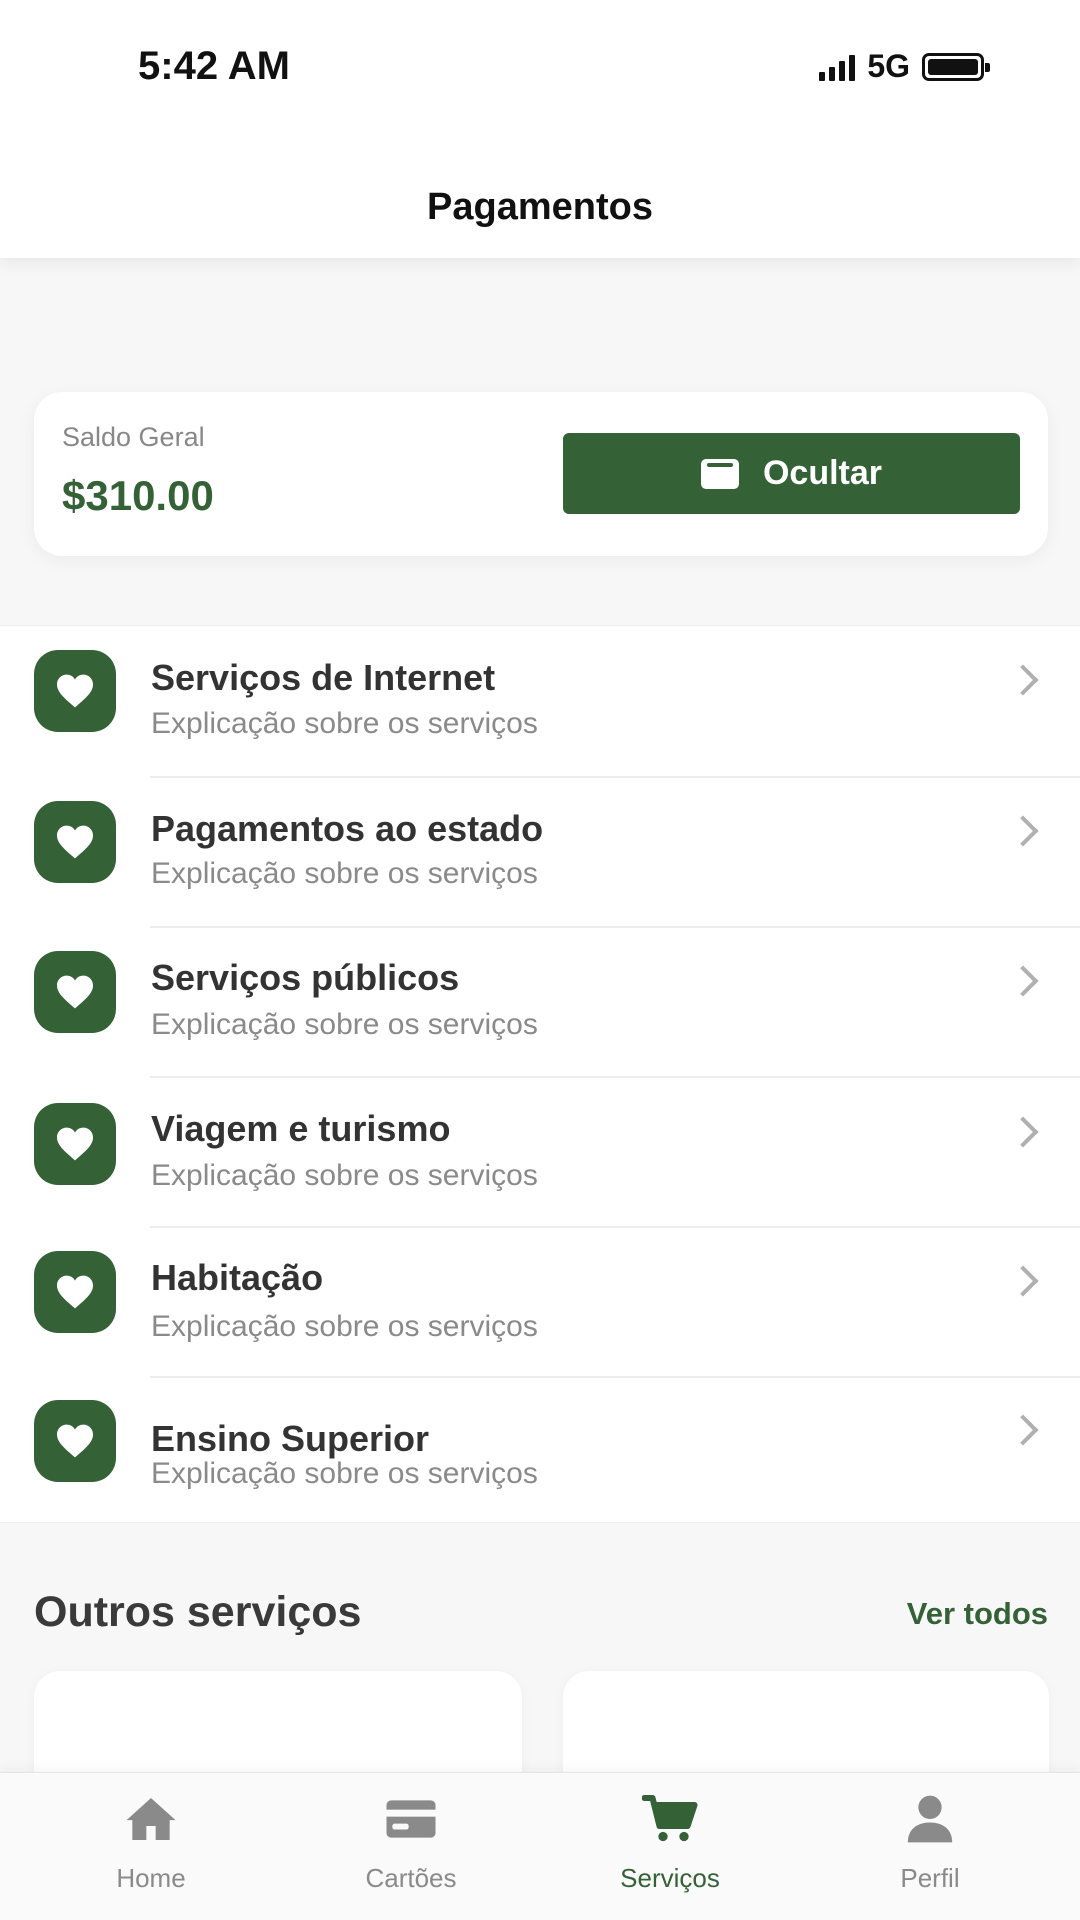  What do you see at coordinates (138, 495) in the screenshot?
I see `balance-value: $310.00` at bounding box center [138, 495].